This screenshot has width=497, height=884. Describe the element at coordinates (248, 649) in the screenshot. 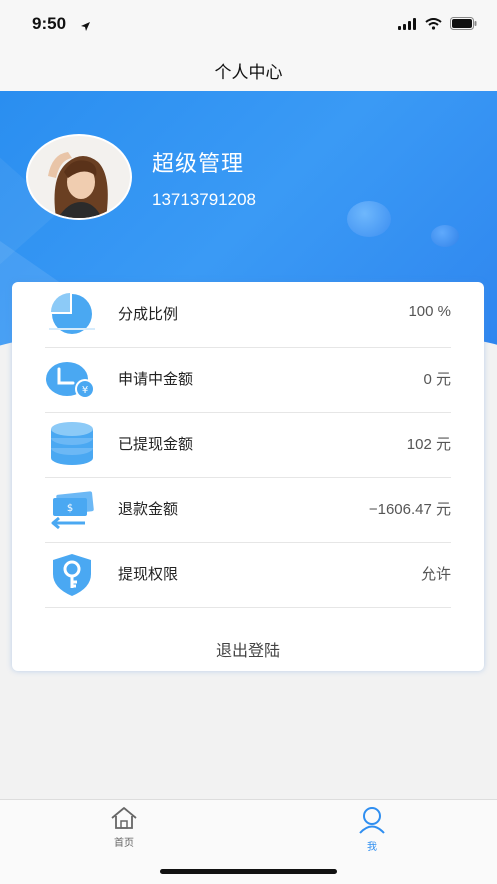

I see `logout-button: 退出登陆` at that location.